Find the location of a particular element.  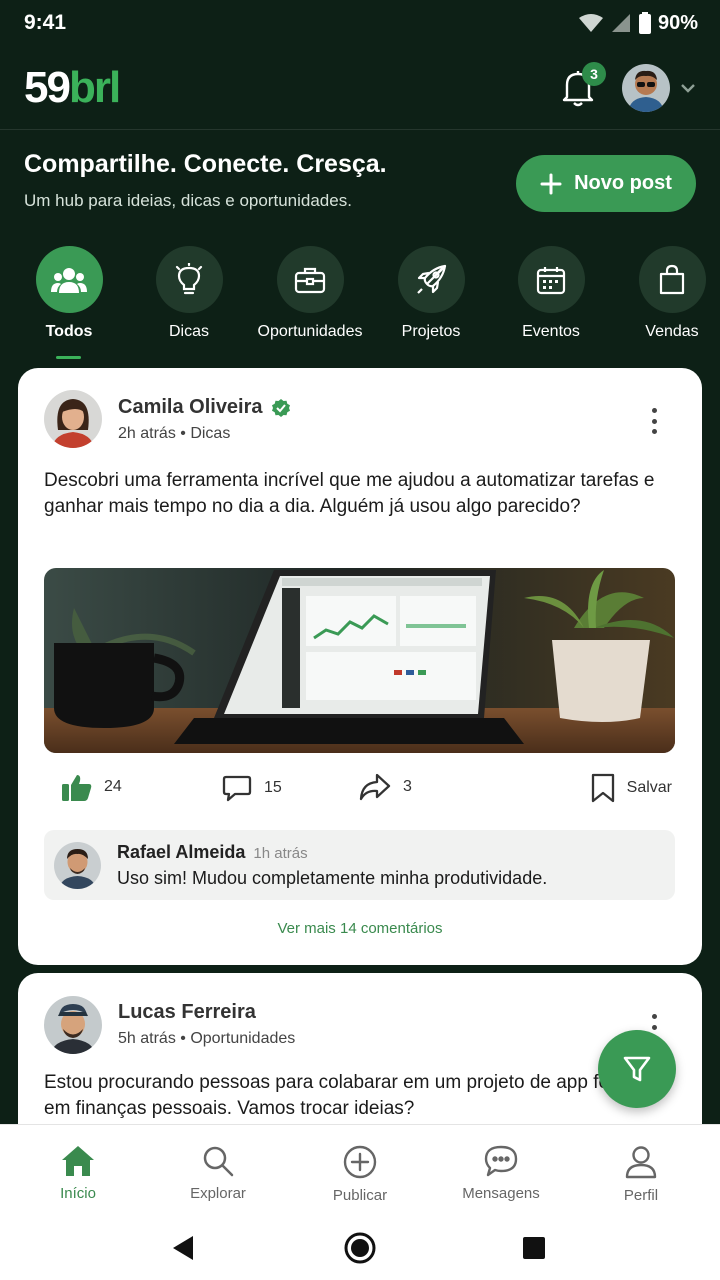

post-author: Lucas Ferreira is located at coordinates (187, 1012).